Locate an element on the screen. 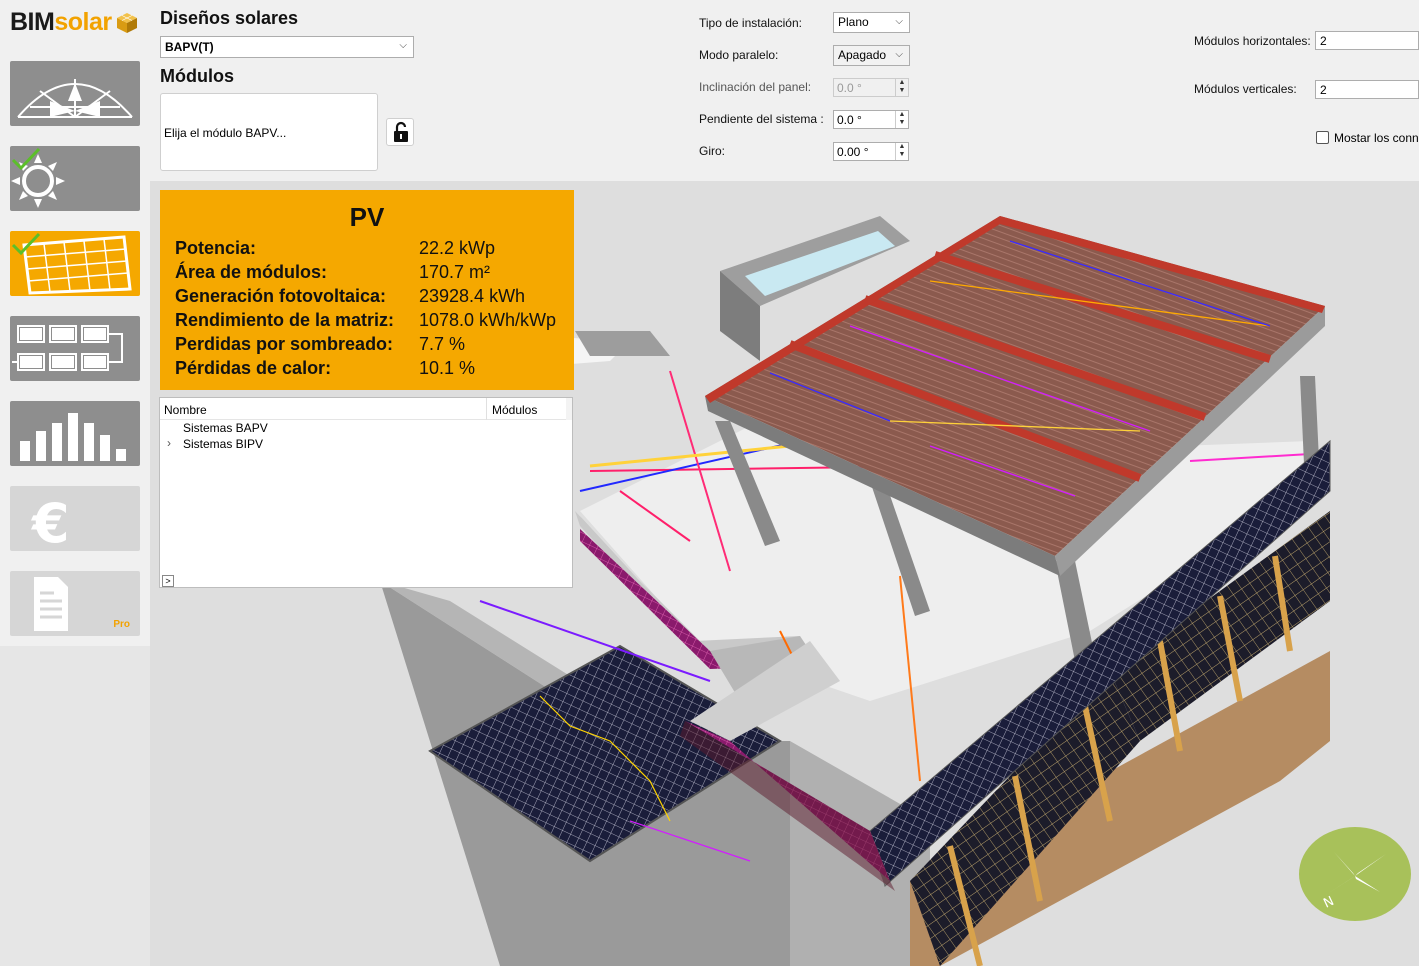  parallel-mode-label: Modo paralelo: is located at coordinates (739, 55).